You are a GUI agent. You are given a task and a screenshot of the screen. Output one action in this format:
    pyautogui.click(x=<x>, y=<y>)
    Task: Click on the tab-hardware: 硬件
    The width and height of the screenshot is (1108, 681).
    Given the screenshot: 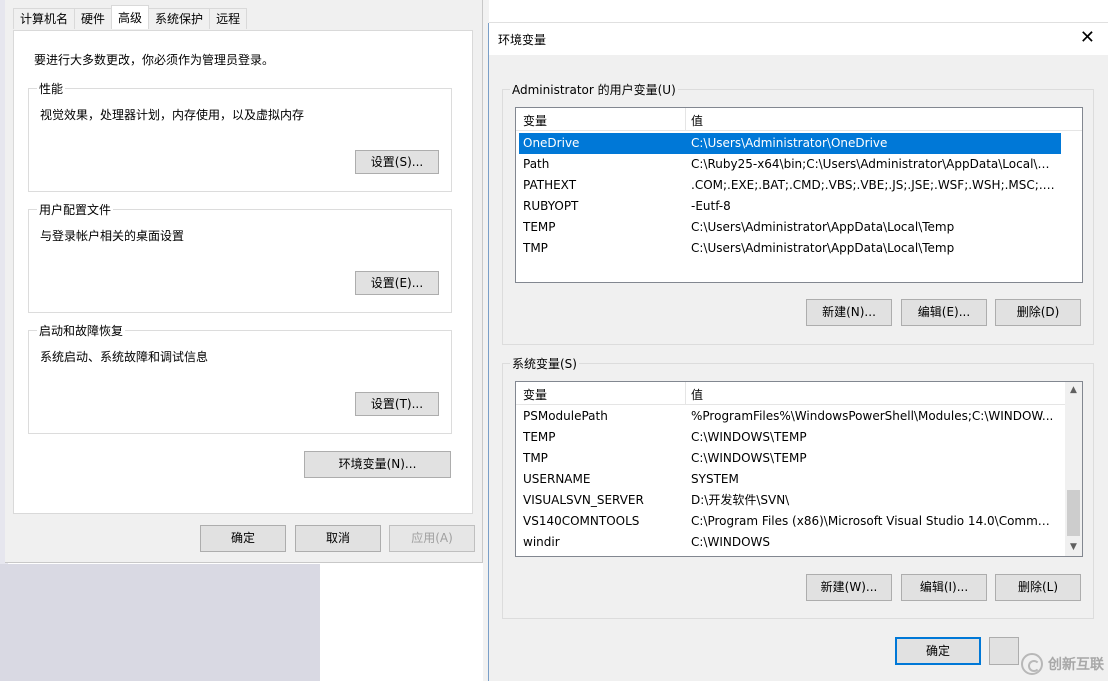 What is the action you would take?
    pyautogui.click(x=93, y=18)
    